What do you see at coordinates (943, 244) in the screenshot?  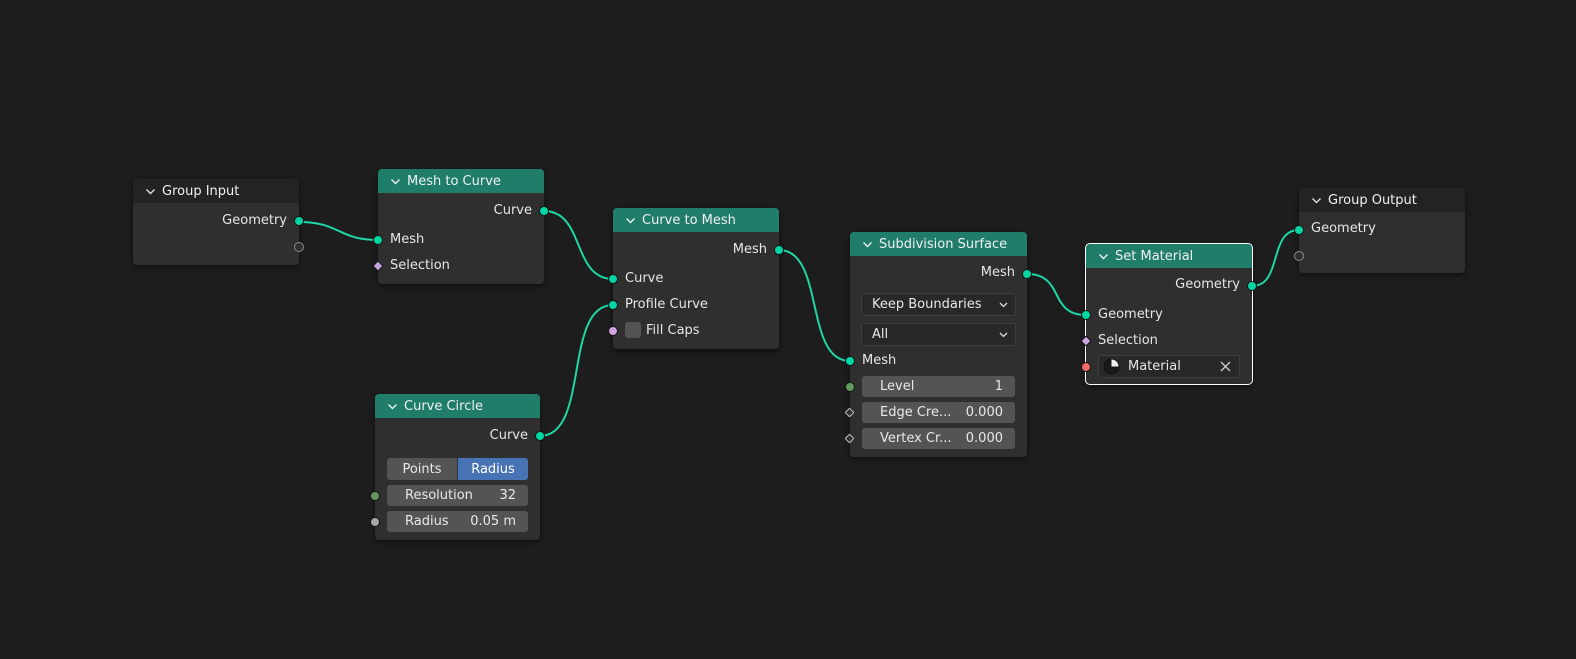 I see `node-title: Subdivision Surface` at bounding box center [943, 244].